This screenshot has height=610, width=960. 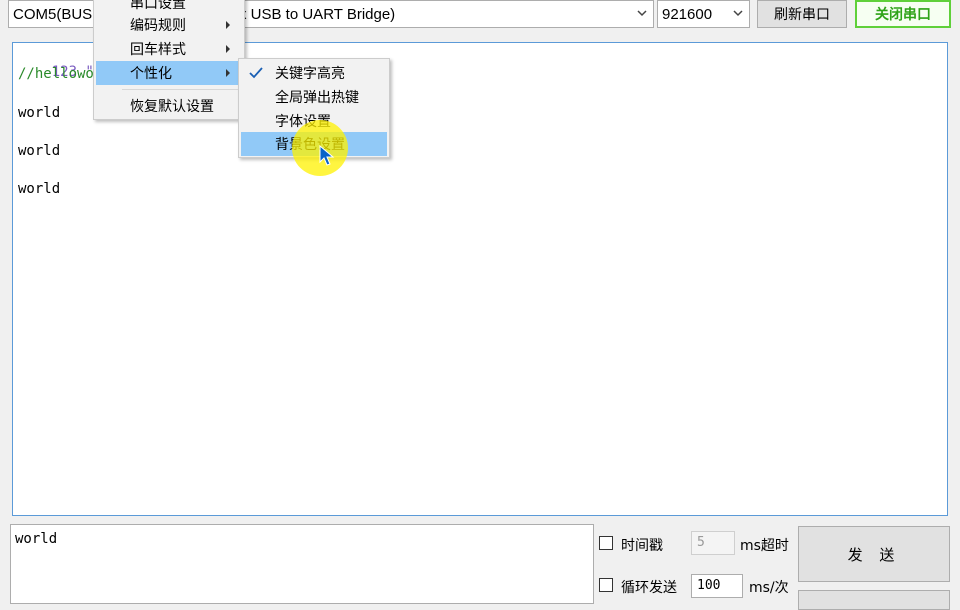 I want to click on timeout-unit-label: ms超时, so click(x=764, y=546).